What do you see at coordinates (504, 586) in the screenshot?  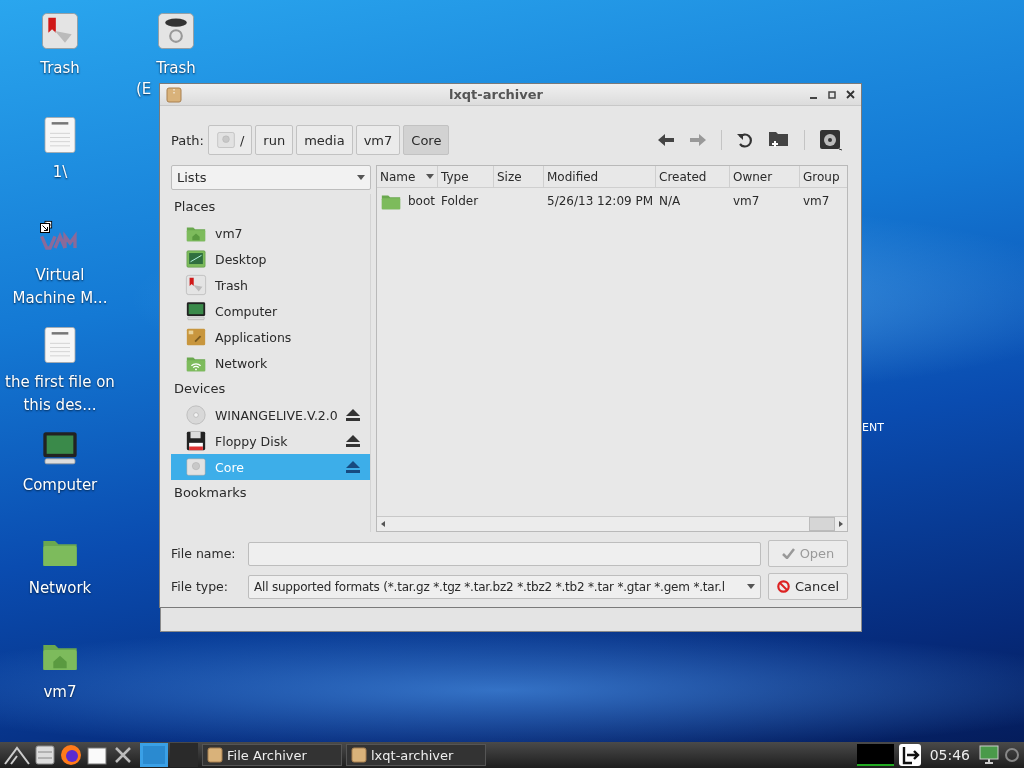 I see `file-type-dropdown: All supported formats (*.tar.gz *.tgz *.tar.bz2 *.tbz2 *.tb2 *.tar *.gtar *.gem *.tar.l` at bounding box center [504, 586].